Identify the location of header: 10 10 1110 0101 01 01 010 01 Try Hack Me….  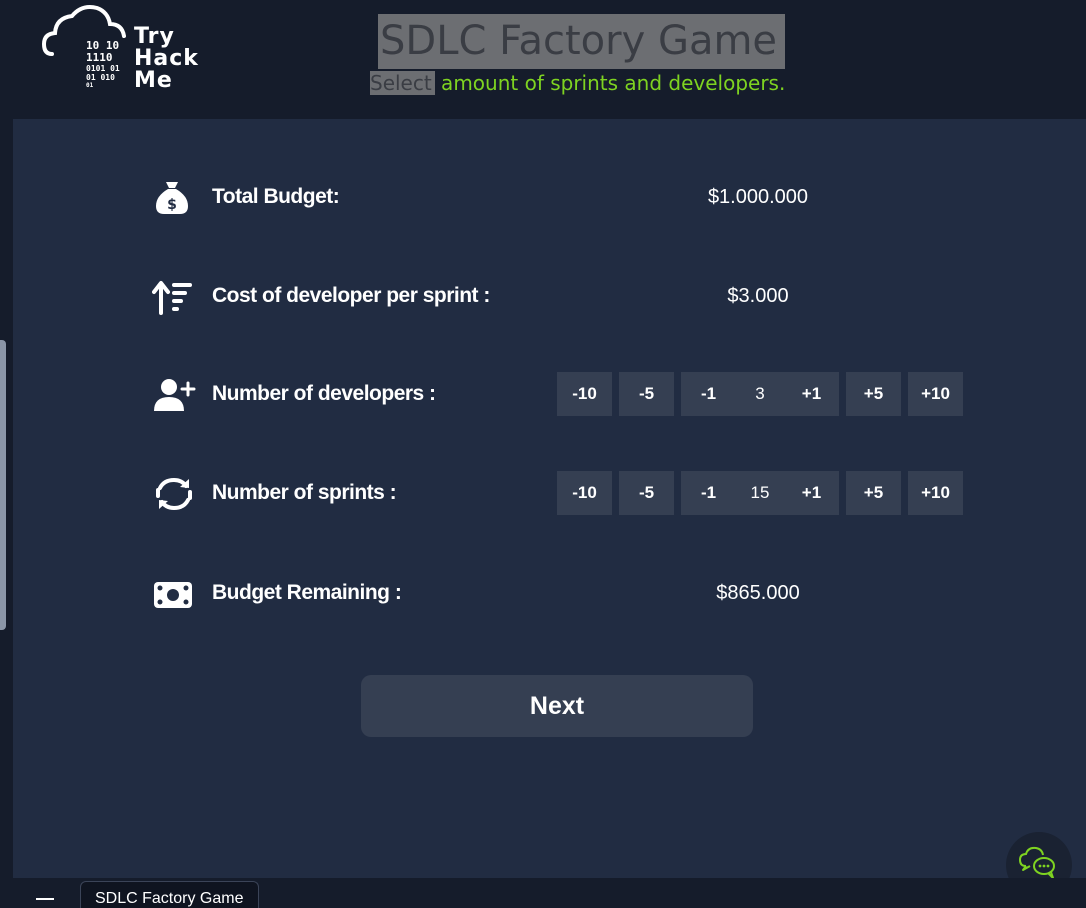
(543, 59).